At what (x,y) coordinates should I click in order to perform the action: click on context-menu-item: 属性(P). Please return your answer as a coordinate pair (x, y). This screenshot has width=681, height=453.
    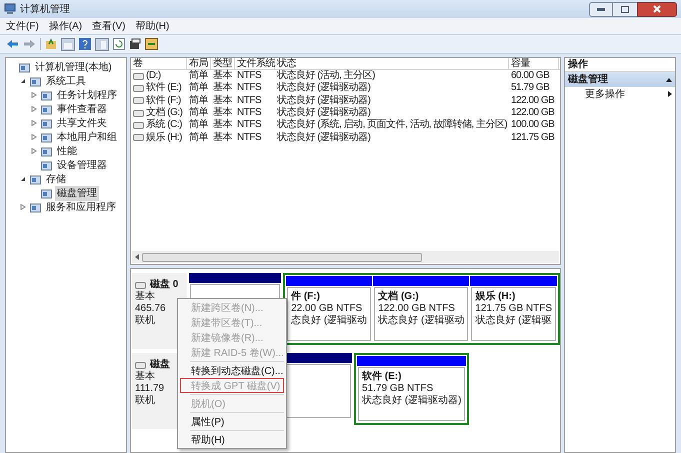
    Looking at the image, I should click on (232, 421).